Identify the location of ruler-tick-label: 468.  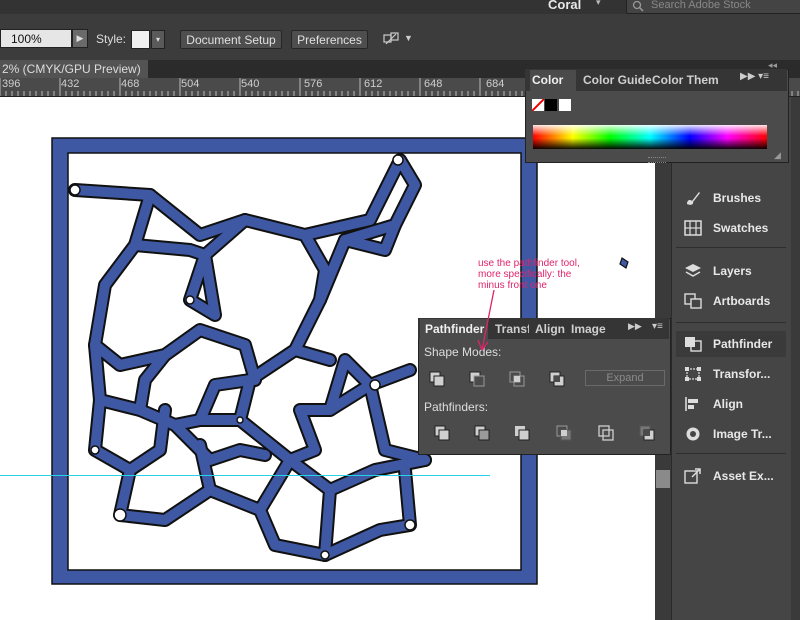
(130, 84).